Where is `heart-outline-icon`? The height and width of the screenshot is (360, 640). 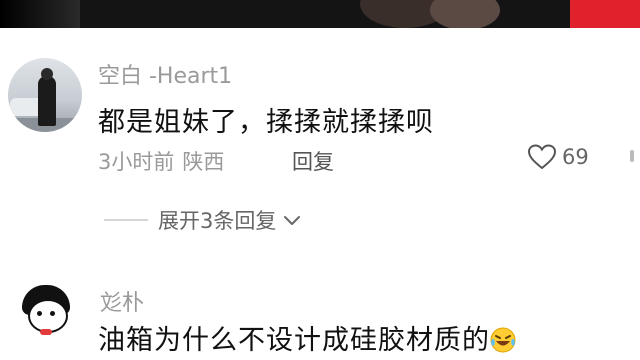 heart-outline-icon is located at coordinates (542, 157).